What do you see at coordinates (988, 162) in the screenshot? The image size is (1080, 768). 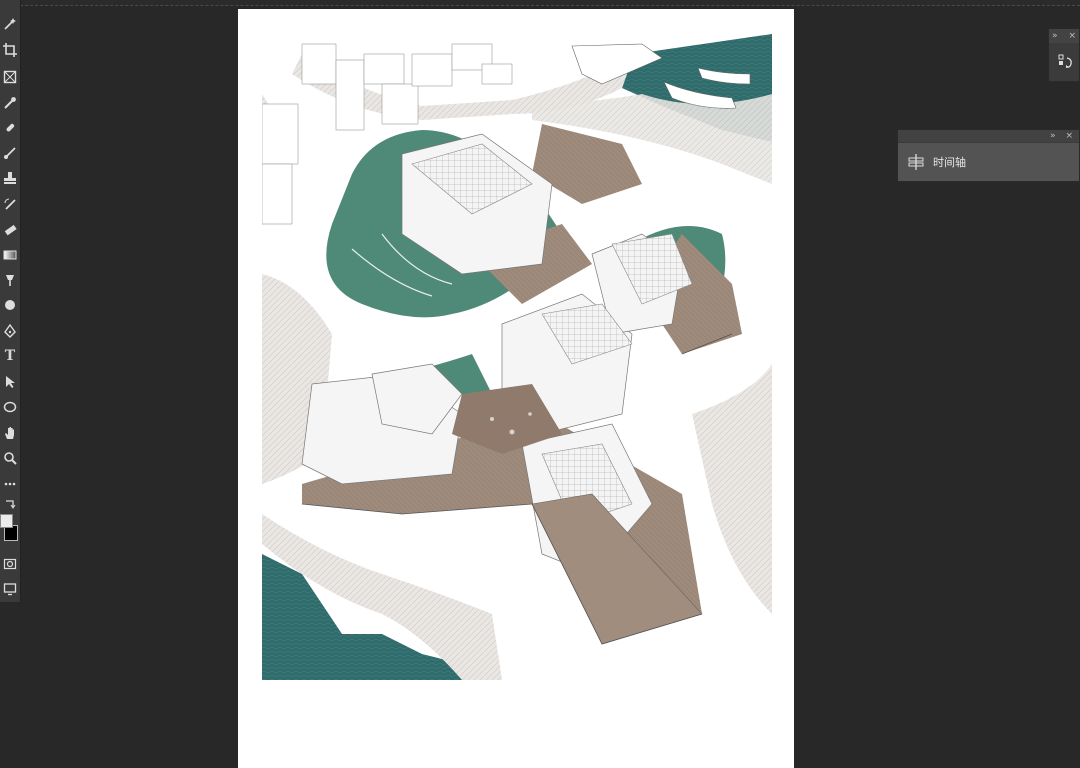 I see `timeline-tab: 时间轴` at bounding box center [988, 162].